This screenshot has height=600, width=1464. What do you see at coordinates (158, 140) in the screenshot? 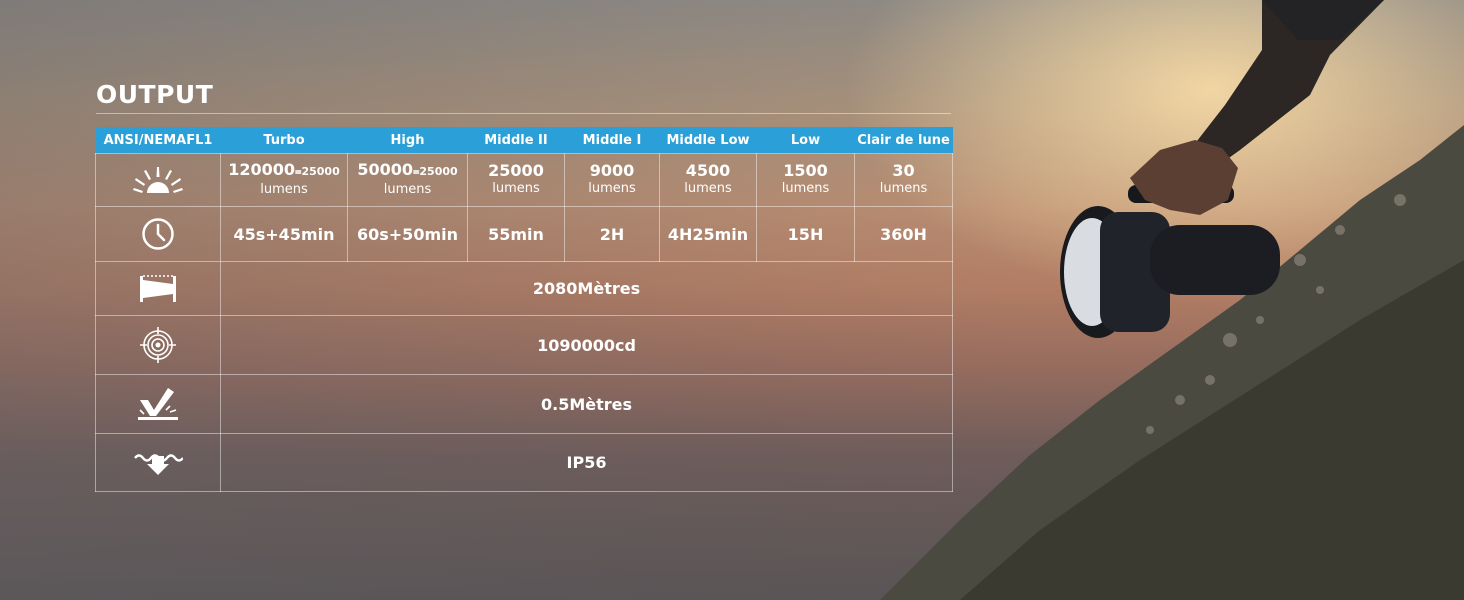
I see `col-standard: ANSI/NEMAFL1` at bounding box center [158, 140].